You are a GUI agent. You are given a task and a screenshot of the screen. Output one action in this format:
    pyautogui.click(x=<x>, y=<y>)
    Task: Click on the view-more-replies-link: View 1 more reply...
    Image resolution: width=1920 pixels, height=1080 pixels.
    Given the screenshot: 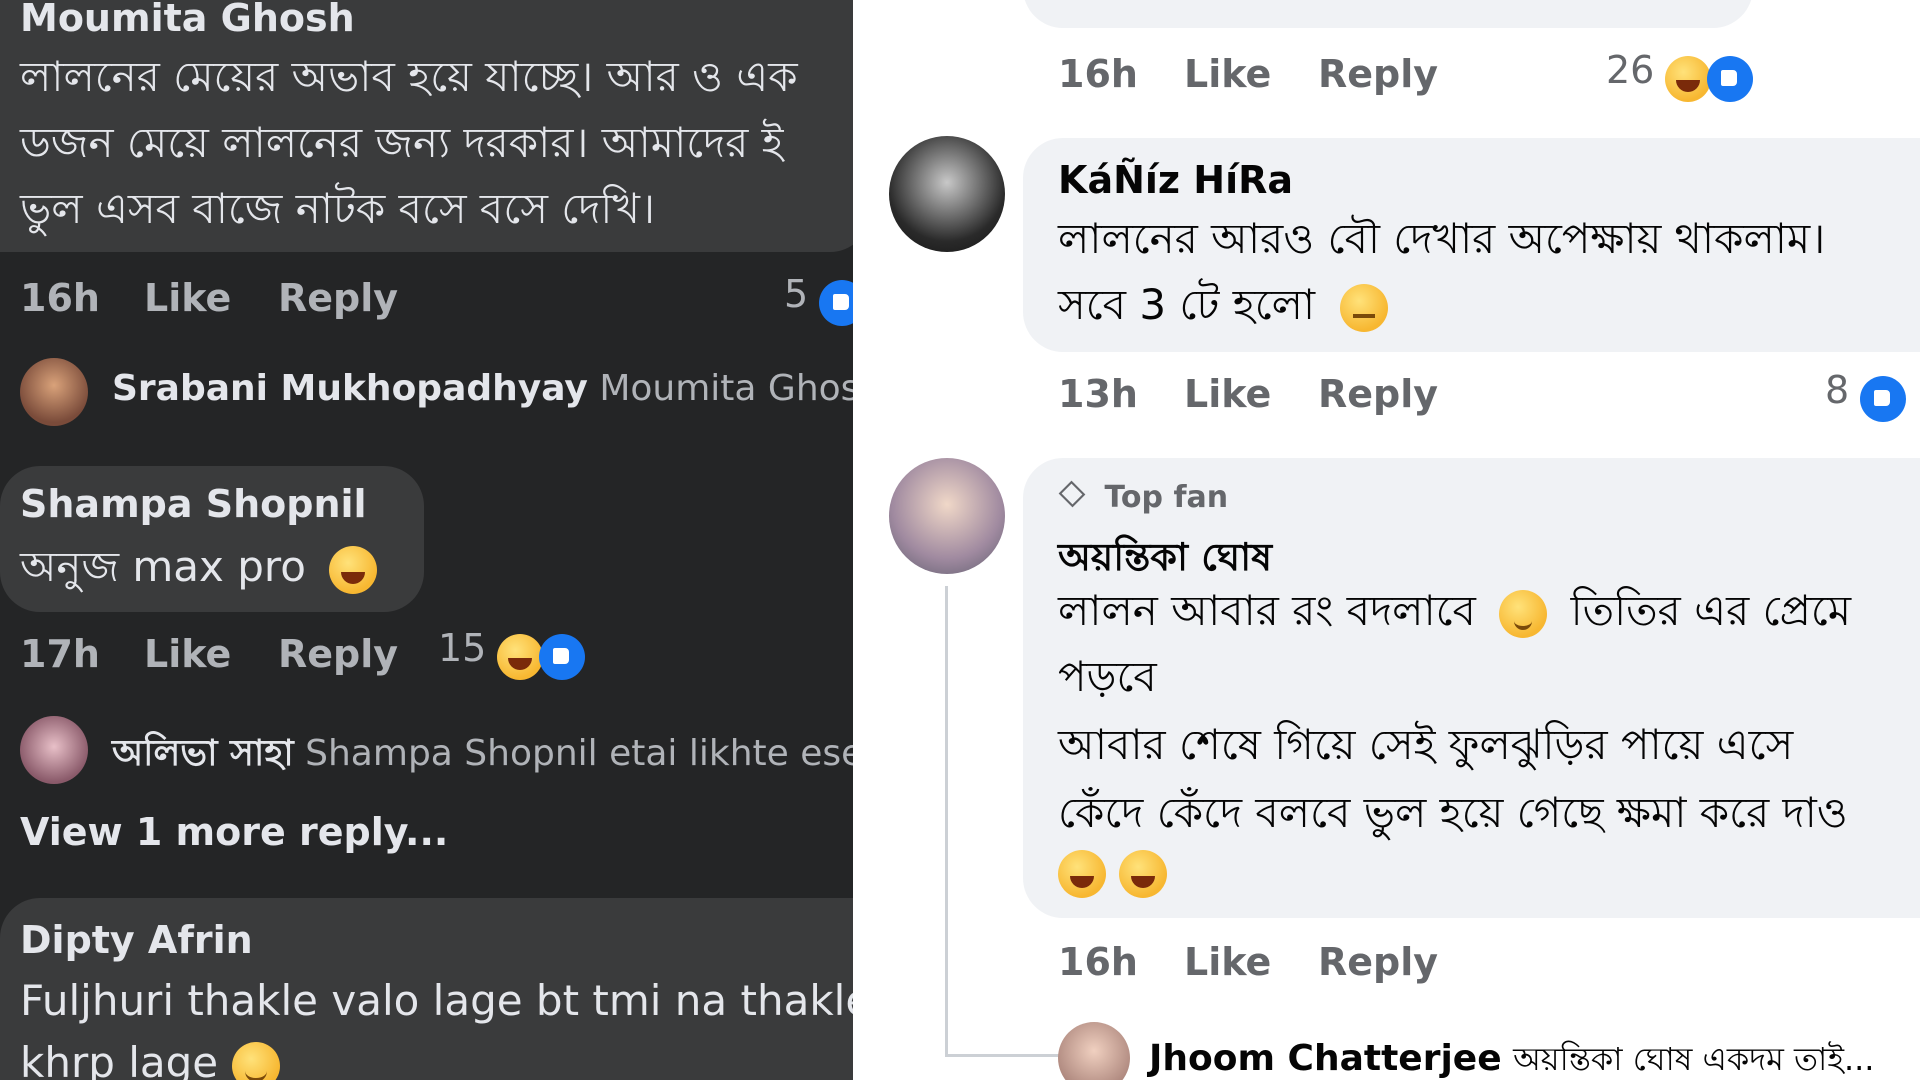 What is the action you would take?
    pyautogui.click(x=234, y=832)
    